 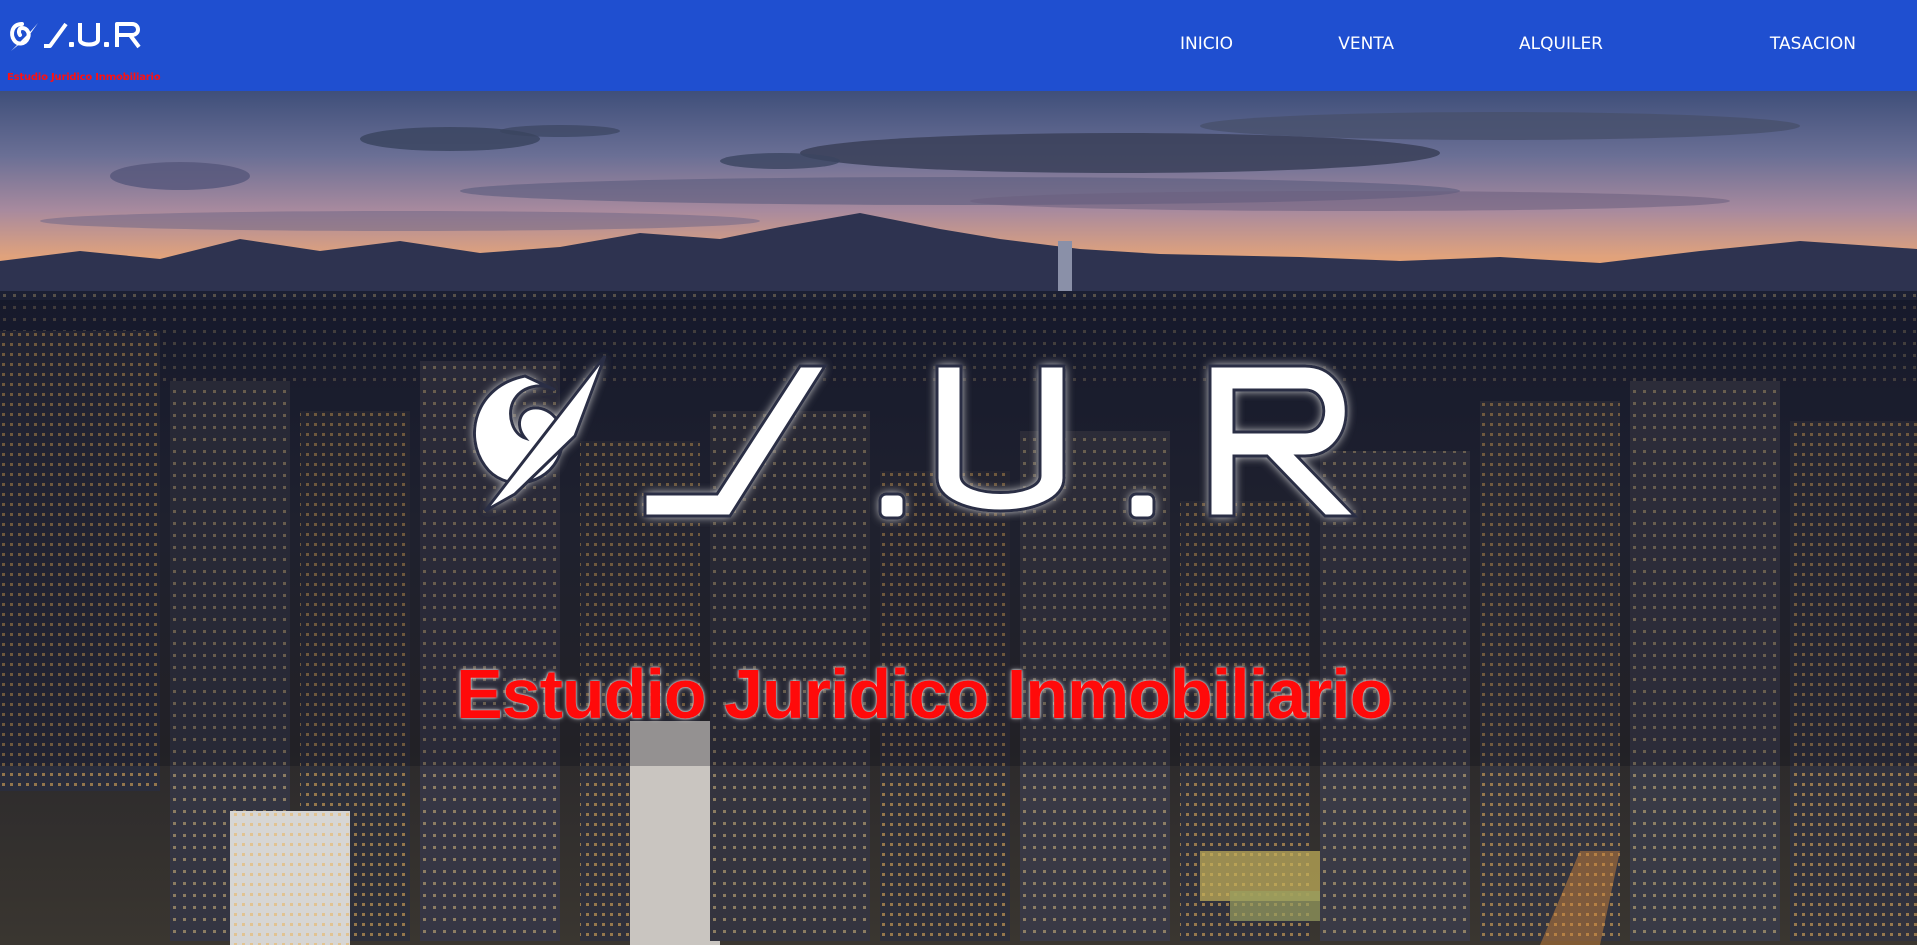 I want to click on nav-link-tasacion: TASACION, so click(x=1813, y=44).